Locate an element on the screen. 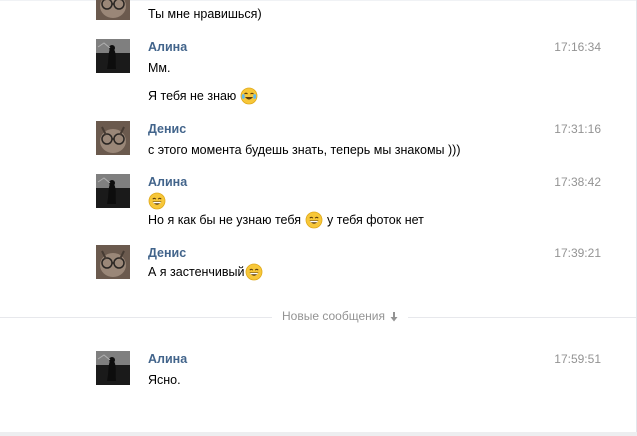 Image resolution: width=637 pixels, height=436 pixels. timestamp: 17:31:16 is located at coordinates (577, 129).